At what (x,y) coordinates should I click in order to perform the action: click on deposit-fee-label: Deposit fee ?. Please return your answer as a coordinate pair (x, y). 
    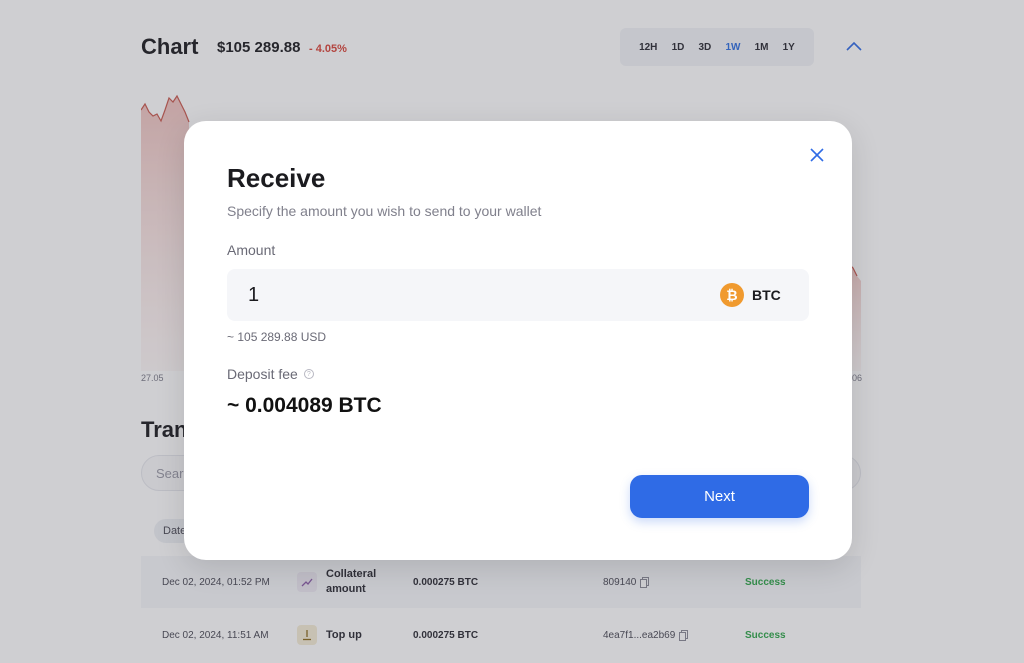
    Looking at the image, I should click on (270, 374).